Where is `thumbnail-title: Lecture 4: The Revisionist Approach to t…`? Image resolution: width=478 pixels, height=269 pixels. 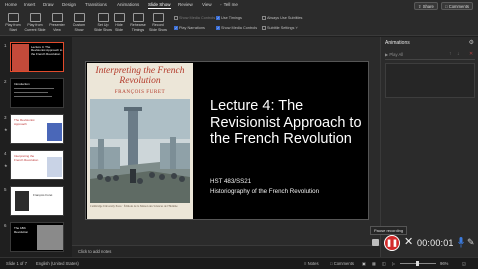
thumbnail-title: Lecture 4: The Revisionist Approach to t… is located at coordinates (47, 50).